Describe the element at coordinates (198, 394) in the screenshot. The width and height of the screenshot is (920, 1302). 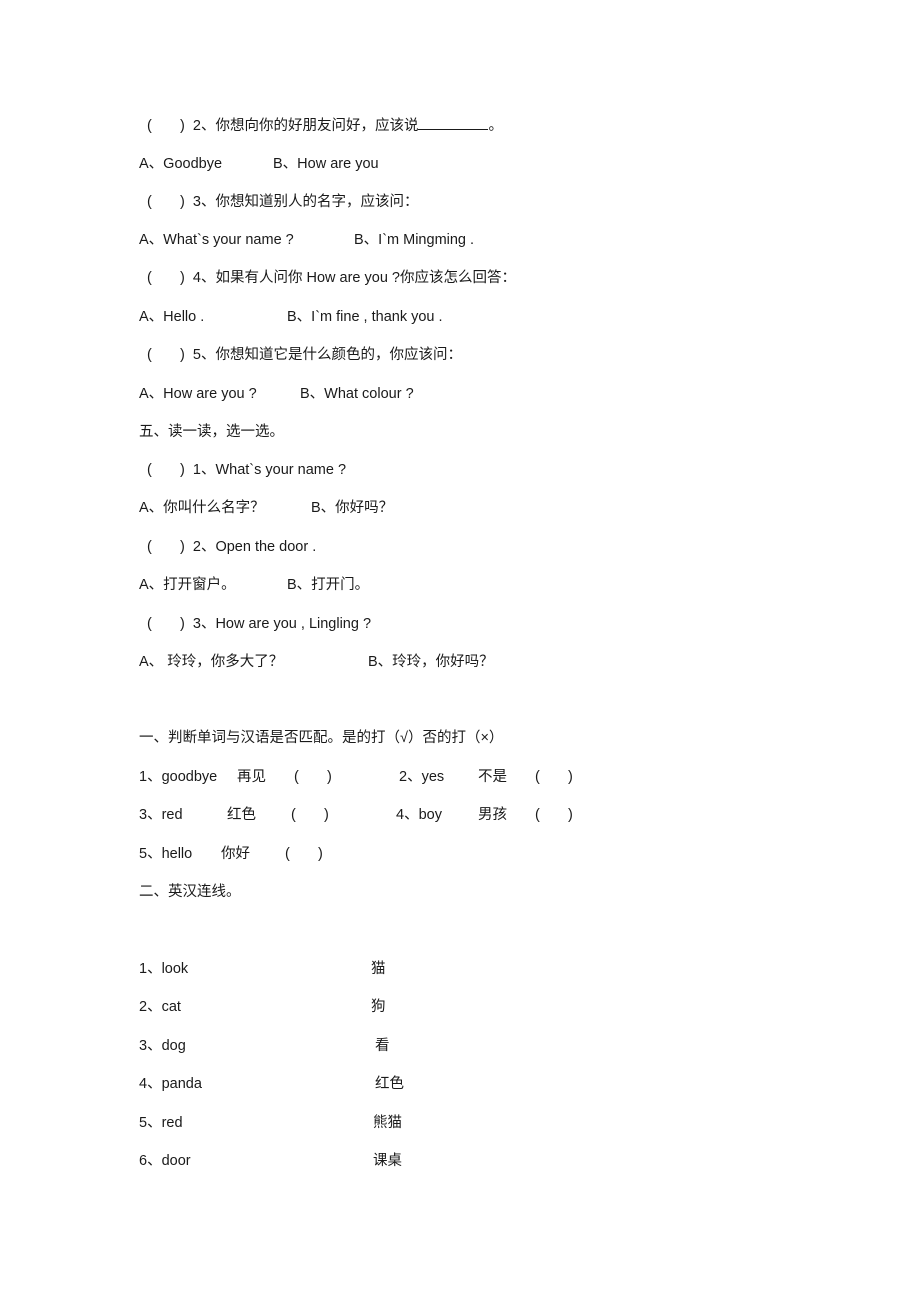
I see `option-a: A、How are you ?` at that location.